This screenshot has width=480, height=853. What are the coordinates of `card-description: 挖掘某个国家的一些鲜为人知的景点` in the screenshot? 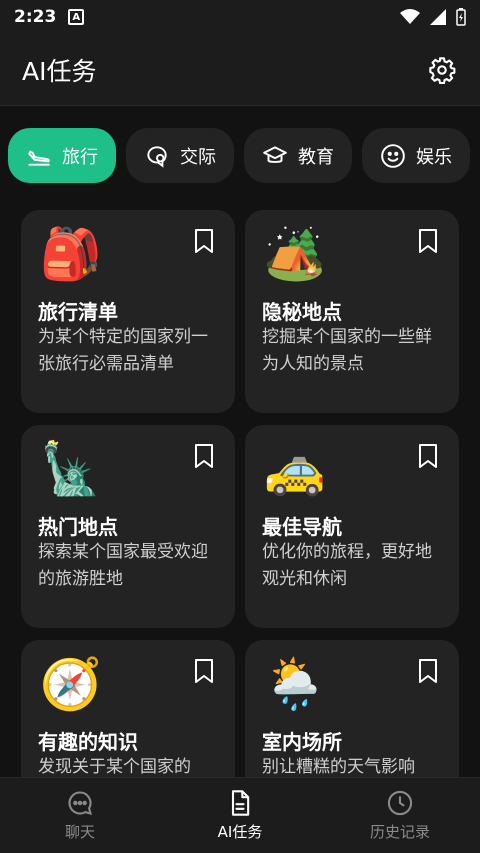 It's located at (347, 350).